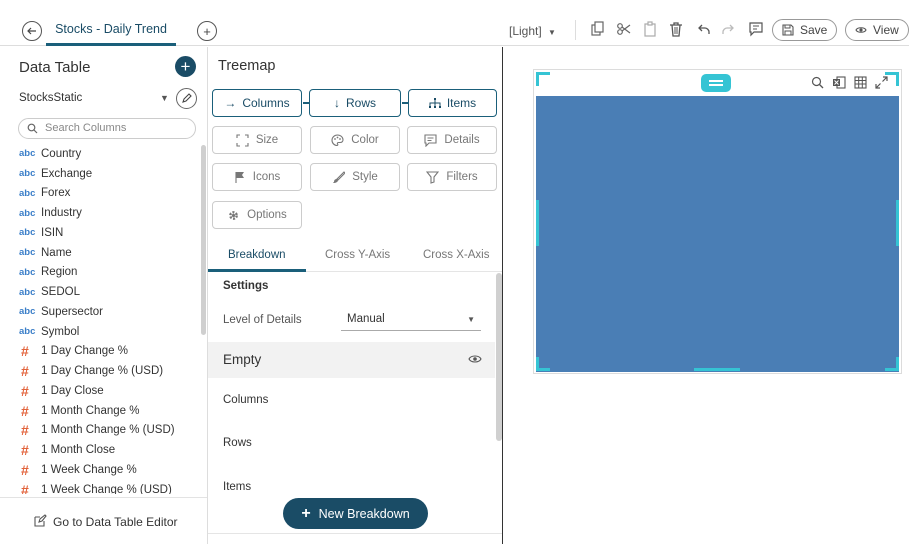 The width and height of the screenshot is (909, 544). Describe the element at coordinates (462, 177) in the screenshot. I see `filters-label: Filters` at that location.